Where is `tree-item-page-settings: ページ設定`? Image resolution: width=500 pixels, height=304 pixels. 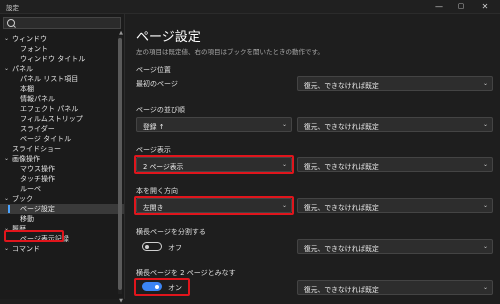
tree-item-page-settings: ページ設定 is located at coordinates (62, 209).